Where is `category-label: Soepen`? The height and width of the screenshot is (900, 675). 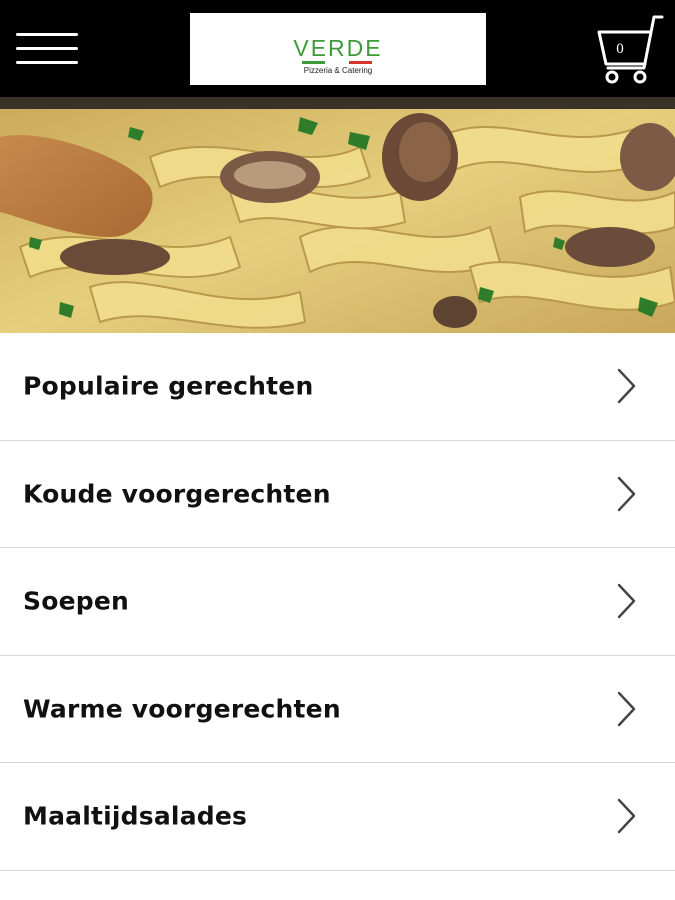 category-label: Soepen is located at coordinates (76, 601).